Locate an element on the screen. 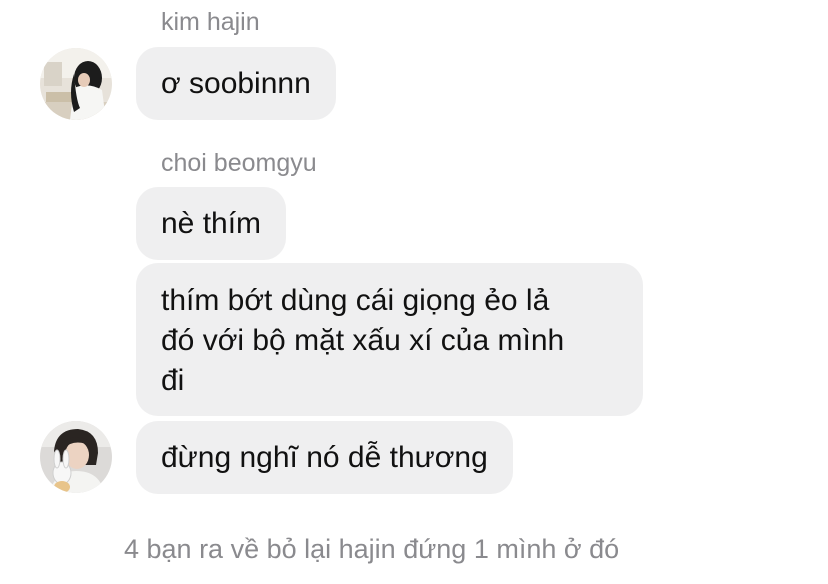  message-text: ơ soobinnn is located at coordinates (236, 83).